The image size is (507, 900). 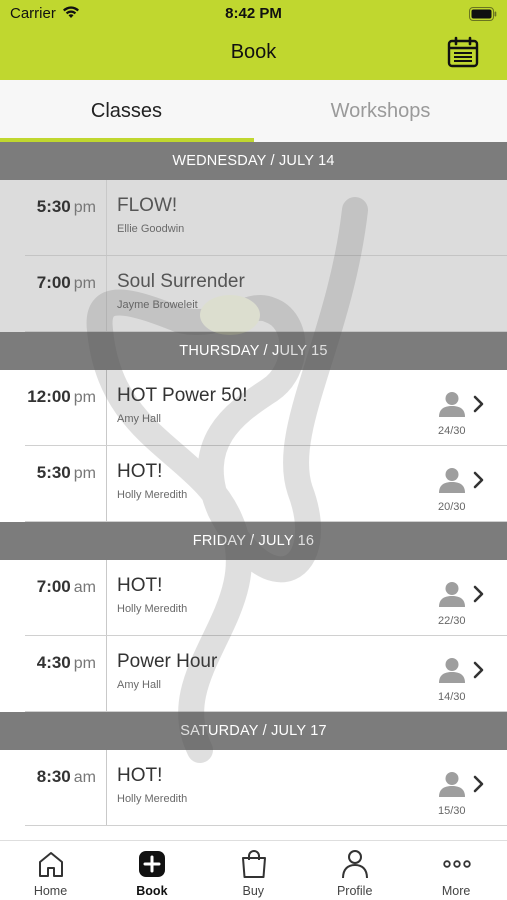 What do you see at coordinates (147, 205) in the screenshot?
I see `class-name: FLOW!` at bounding box center [147, 205].